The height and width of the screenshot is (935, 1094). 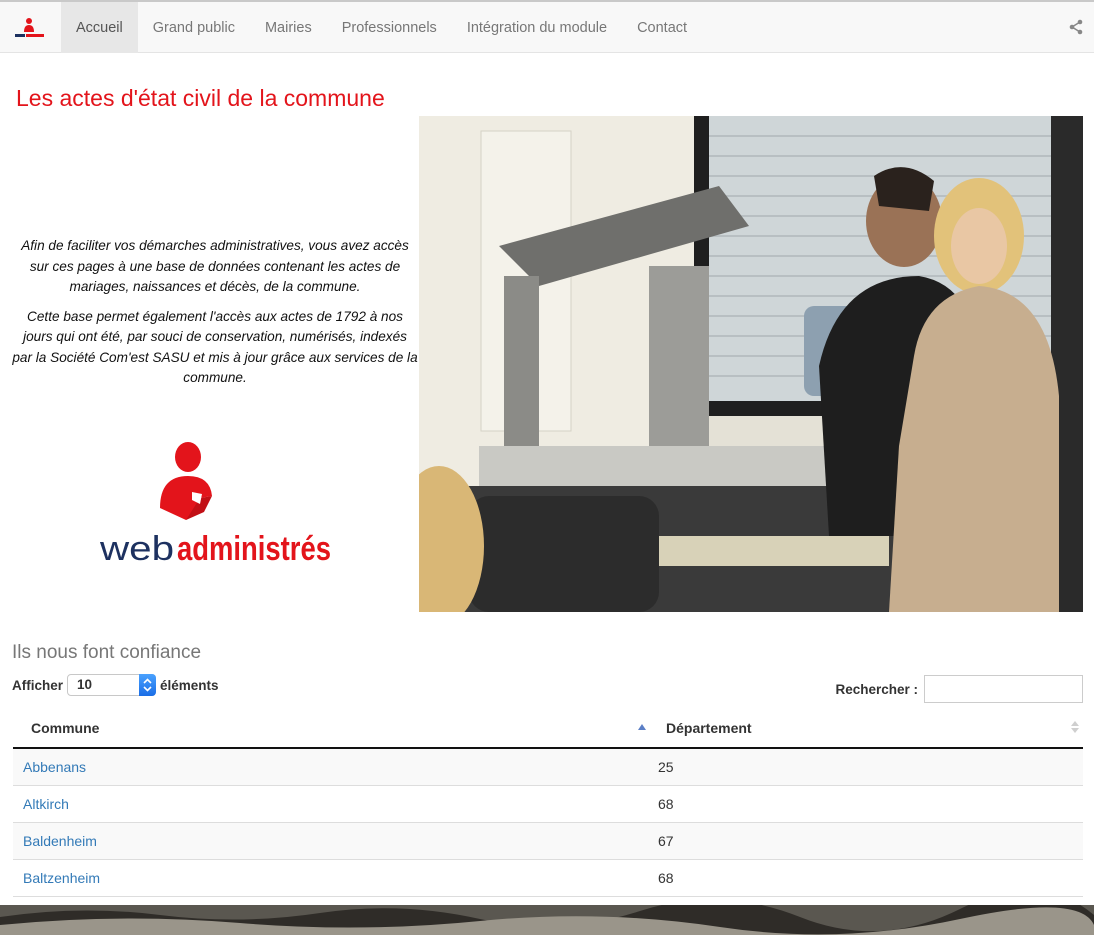 I want to click on commune-link: Abbenans, so click(x=330, y=767).